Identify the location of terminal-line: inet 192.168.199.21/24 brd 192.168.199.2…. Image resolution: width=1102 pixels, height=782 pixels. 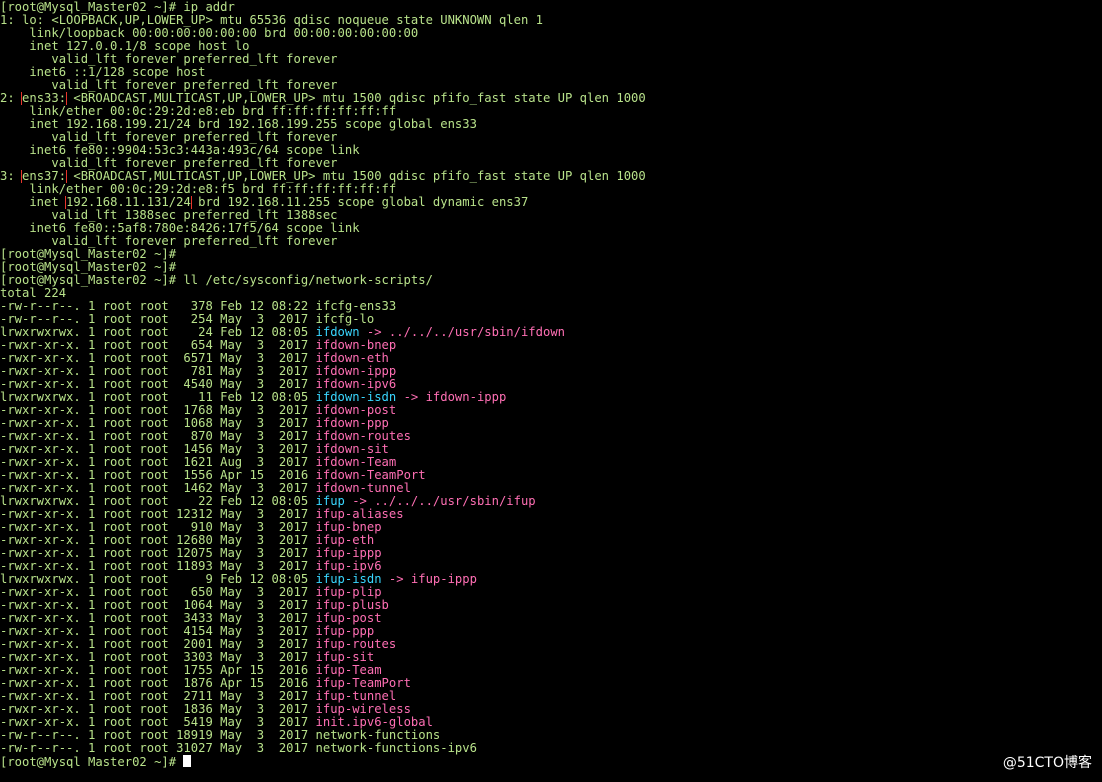
(551, 124).